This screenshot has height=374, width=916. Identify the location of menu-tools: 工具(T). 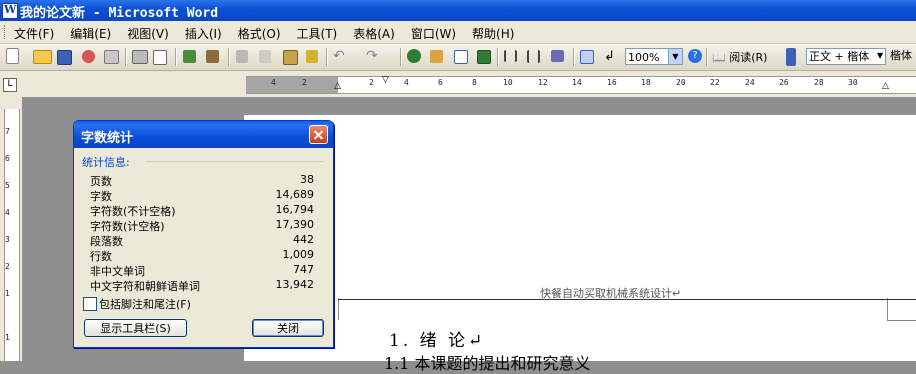
(317, 33).